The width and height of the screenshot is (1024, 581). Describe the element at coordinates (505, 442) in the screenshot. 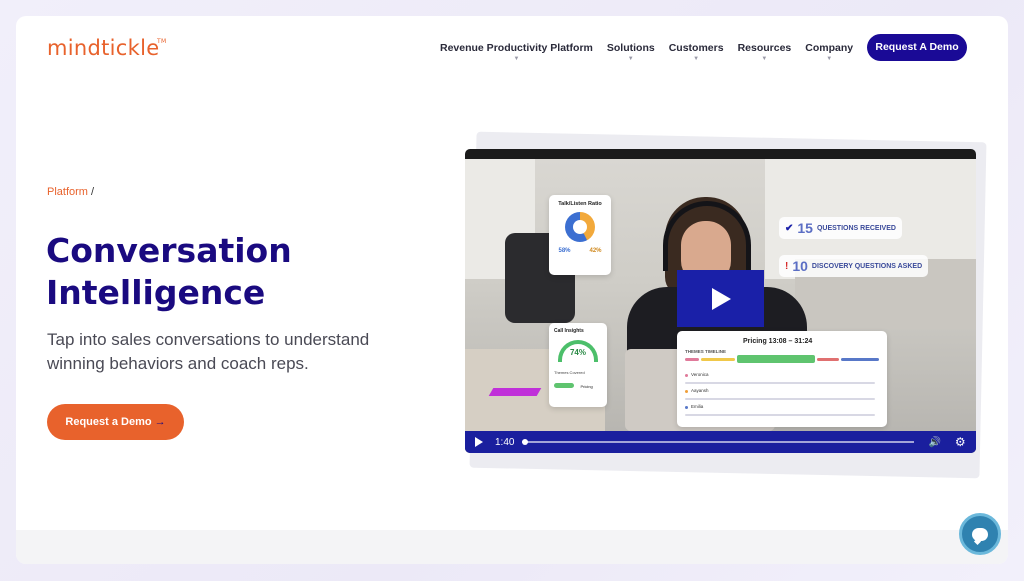

I see `video-current-time: 1:40` at that location.